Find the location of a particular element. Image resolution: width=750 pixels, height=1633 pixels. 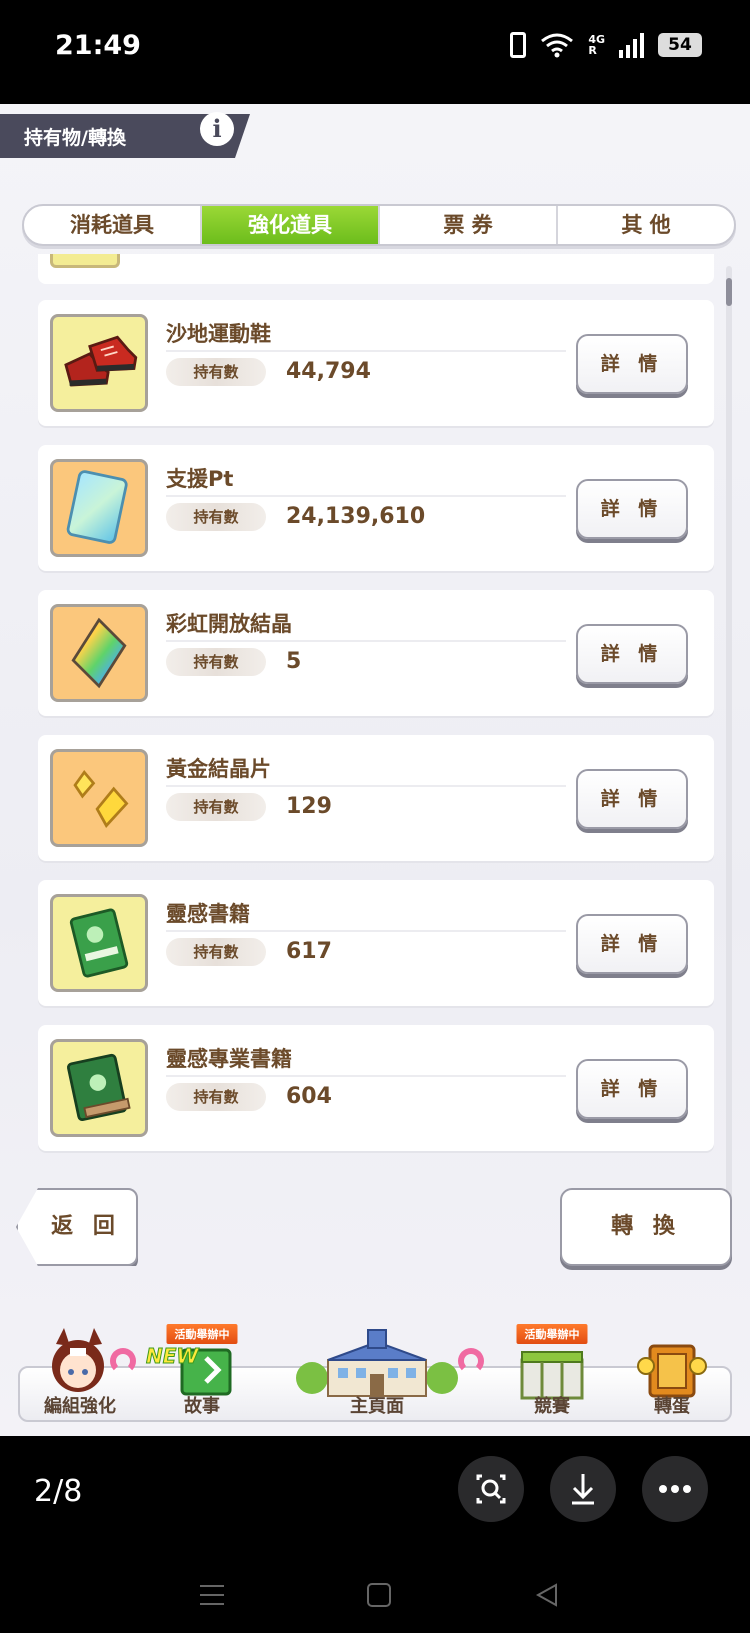

more-dots-icon is located at coordinates (675, 1489).